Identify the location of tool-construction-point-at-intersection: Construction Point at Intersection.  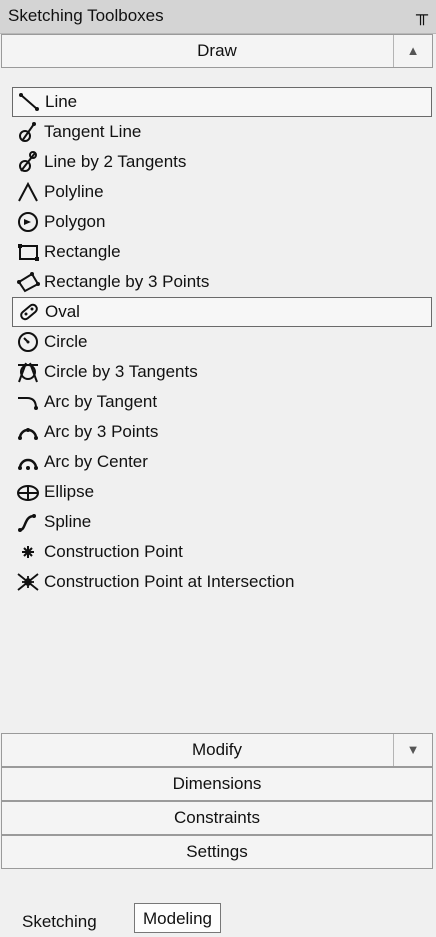
(222, 582).